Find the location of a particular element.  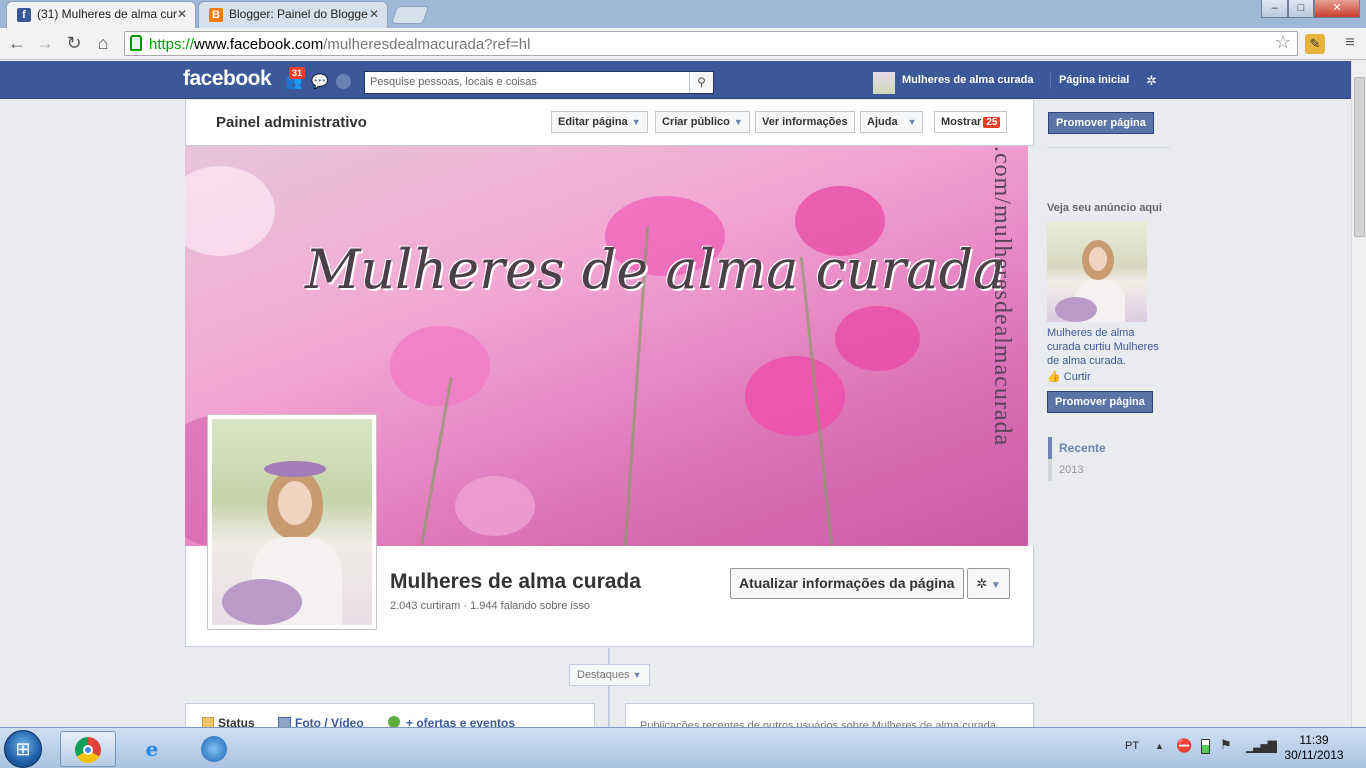

show-count-badge: 25 is located at coordinates (992, 122).